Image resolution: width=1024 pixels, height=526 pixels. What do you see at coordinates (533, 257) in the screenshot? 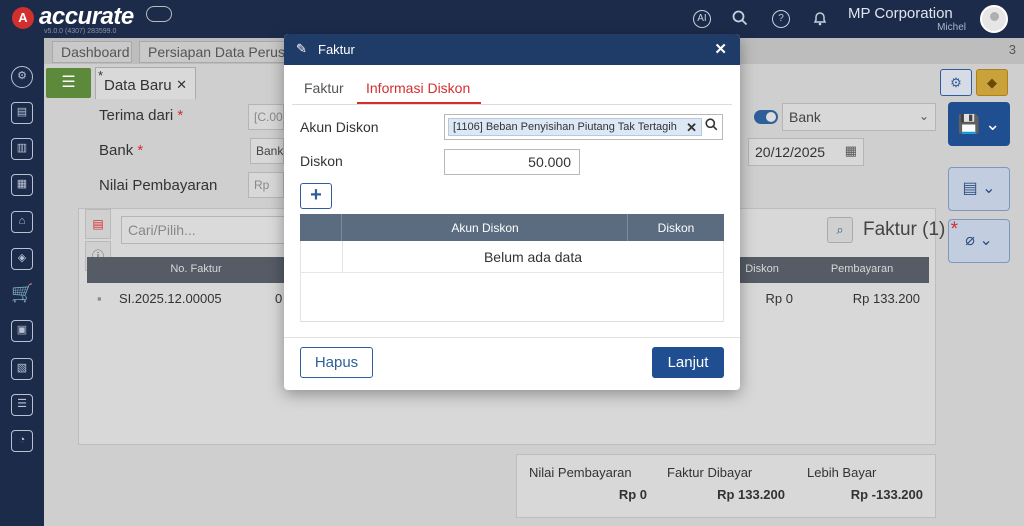
I see `empty-state-text: Belum ada data` at bounding box center [533, 257].